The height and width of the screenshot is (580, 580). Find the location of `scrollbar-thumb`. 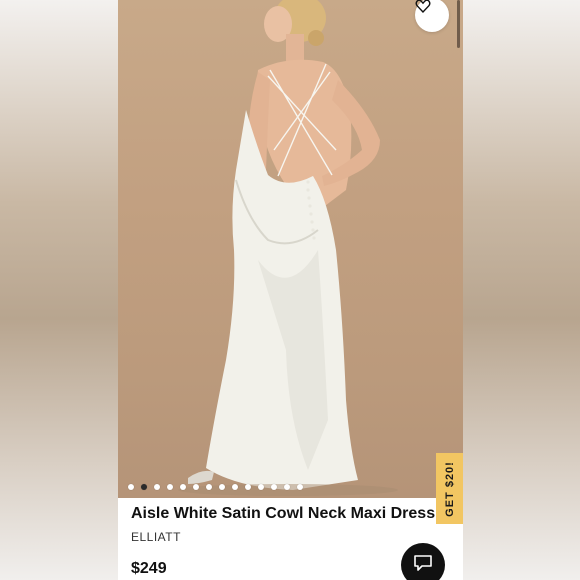

scrollbar-thumb is located at coordinates (458, 24).